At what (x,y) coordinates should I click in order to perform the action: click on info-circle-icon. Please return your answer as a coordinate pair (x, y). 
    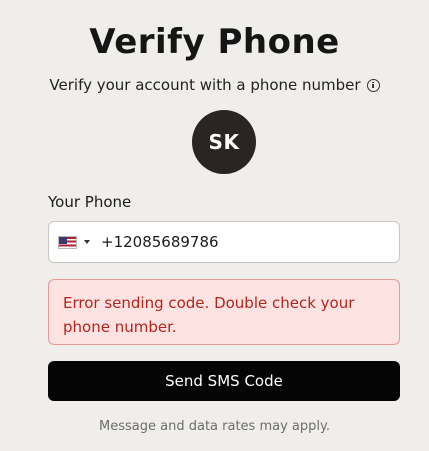
    Looking at the image, I should click on (373, 85).